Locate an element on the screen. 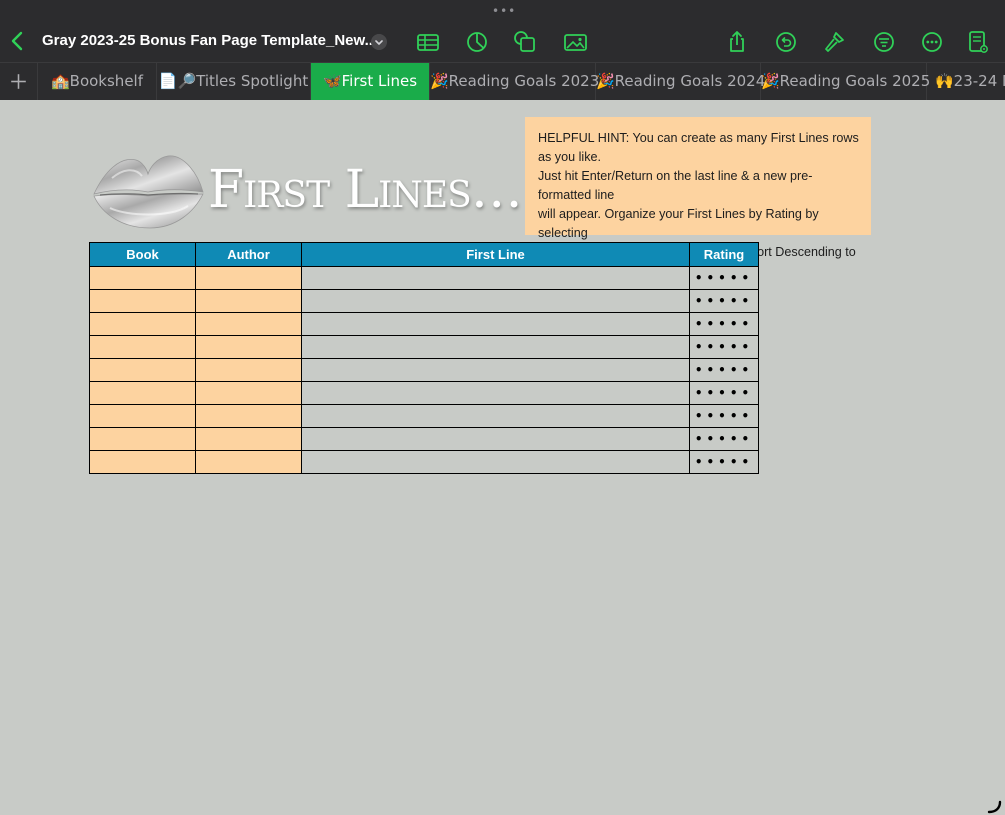 The image size is (1005, 815). header-first-line: First Line is located at coordinates (495, 254).